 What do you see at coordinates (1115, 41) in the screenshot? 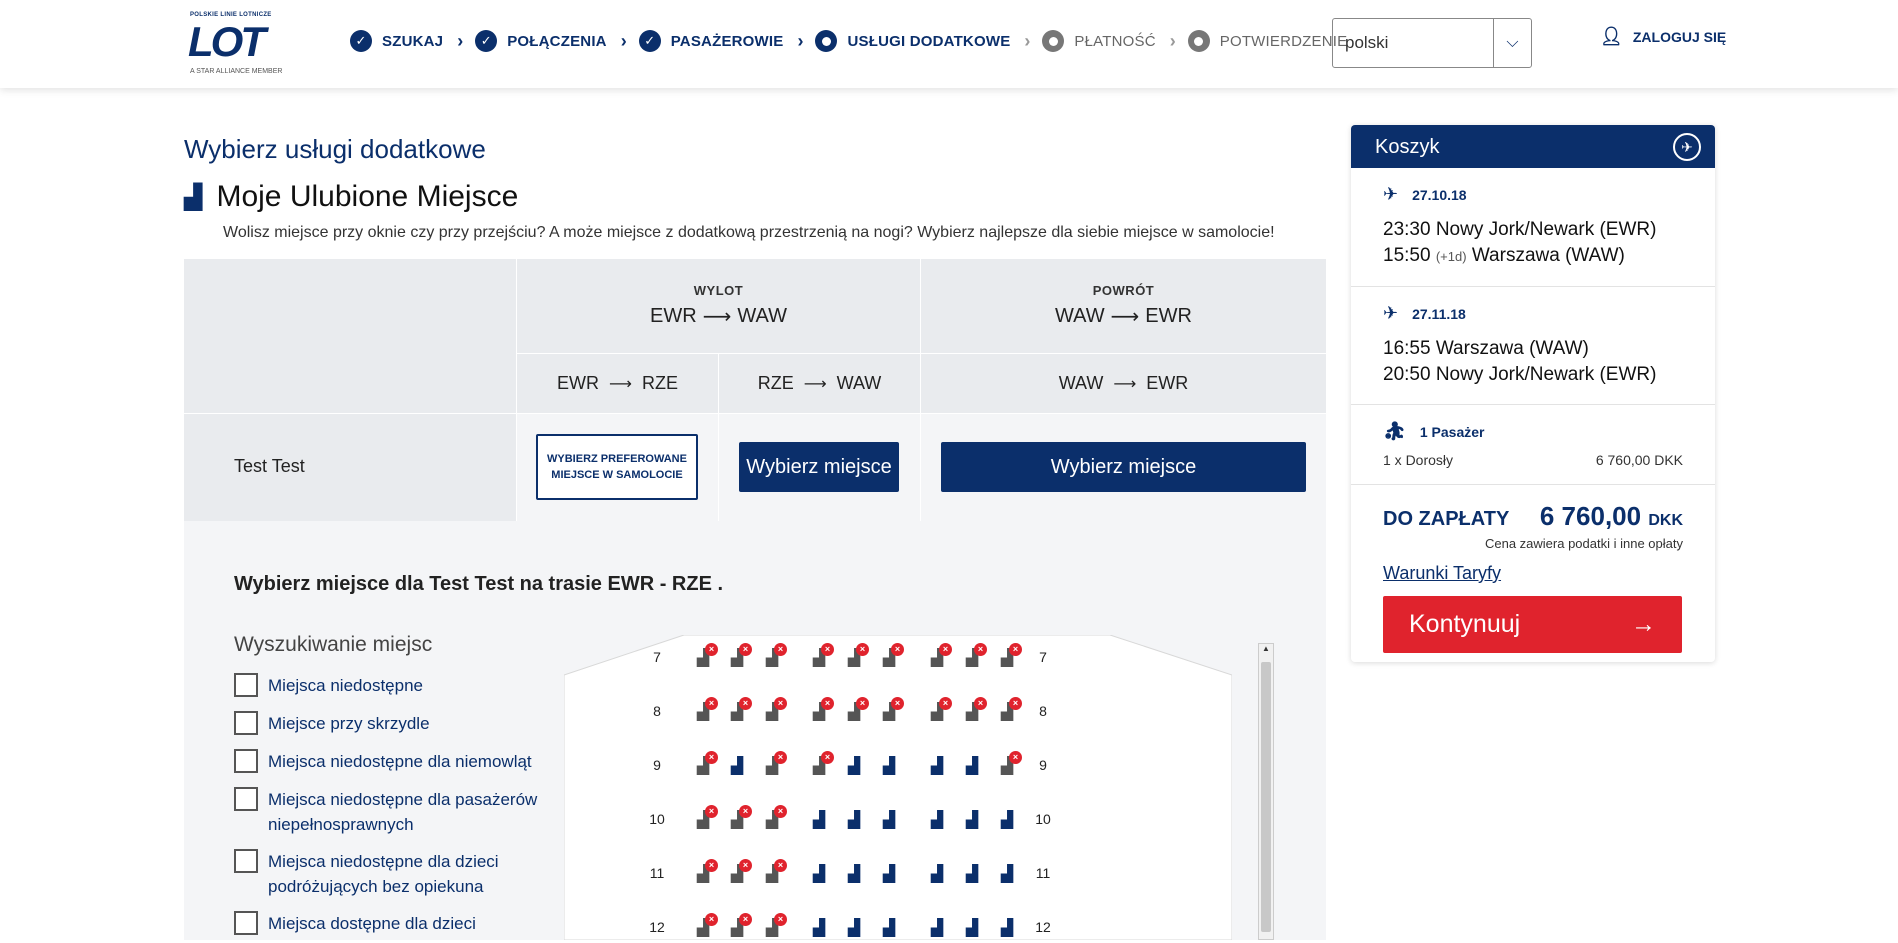
I see `step-label: PŁATNOŚĆ` at bounding box center [1115, 41].